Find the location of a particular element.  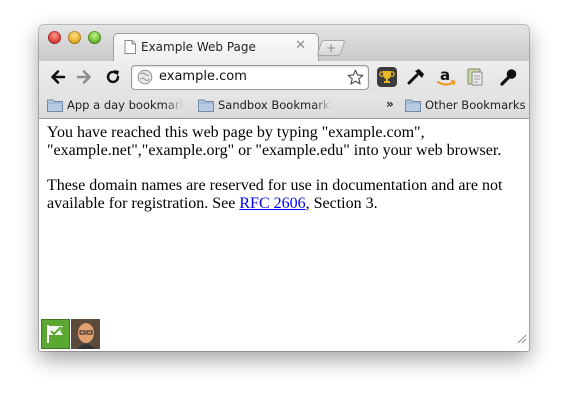

new-tab-button: + is located at coordinates (331, 48).